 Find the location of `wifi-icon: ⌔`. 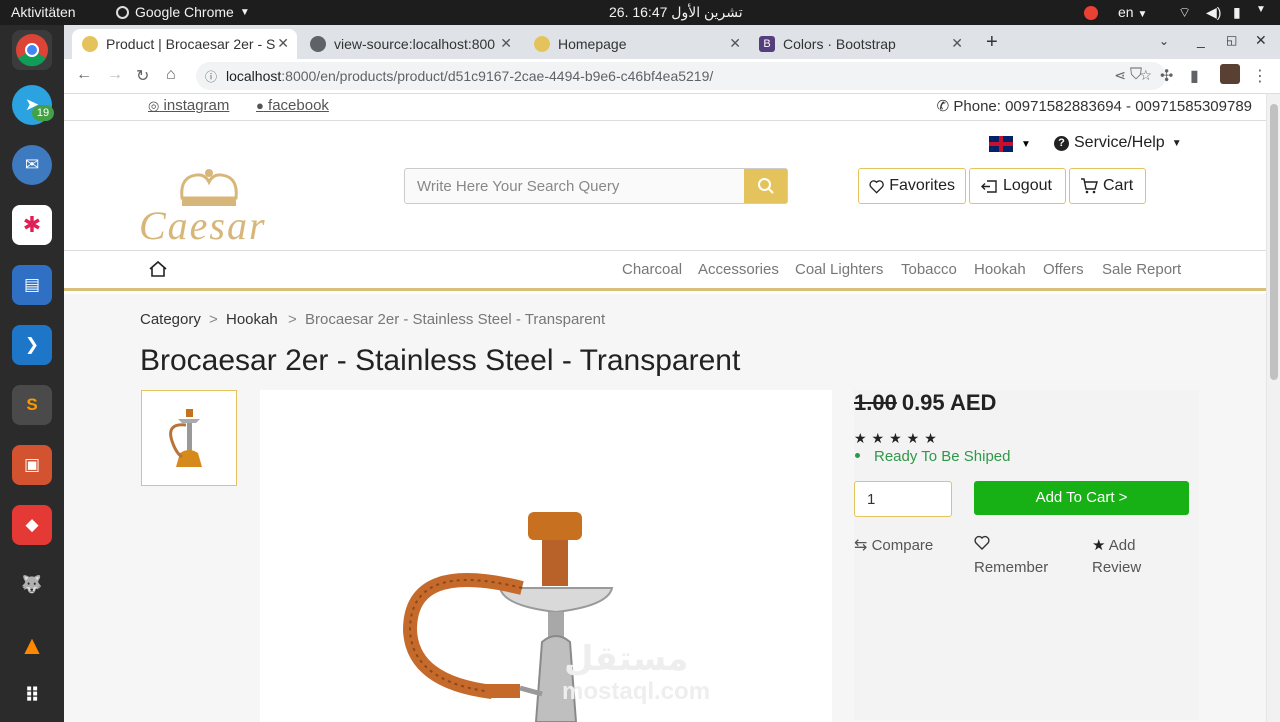

wifi-icon: ⌔ is located at coordinates (1184, 13).